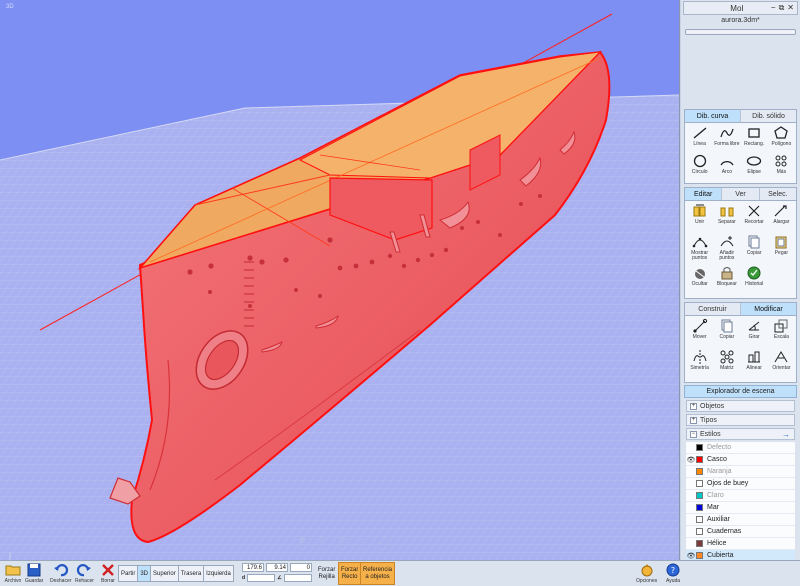  I want to click on guardar-button: Guardar, so click(34, 573).